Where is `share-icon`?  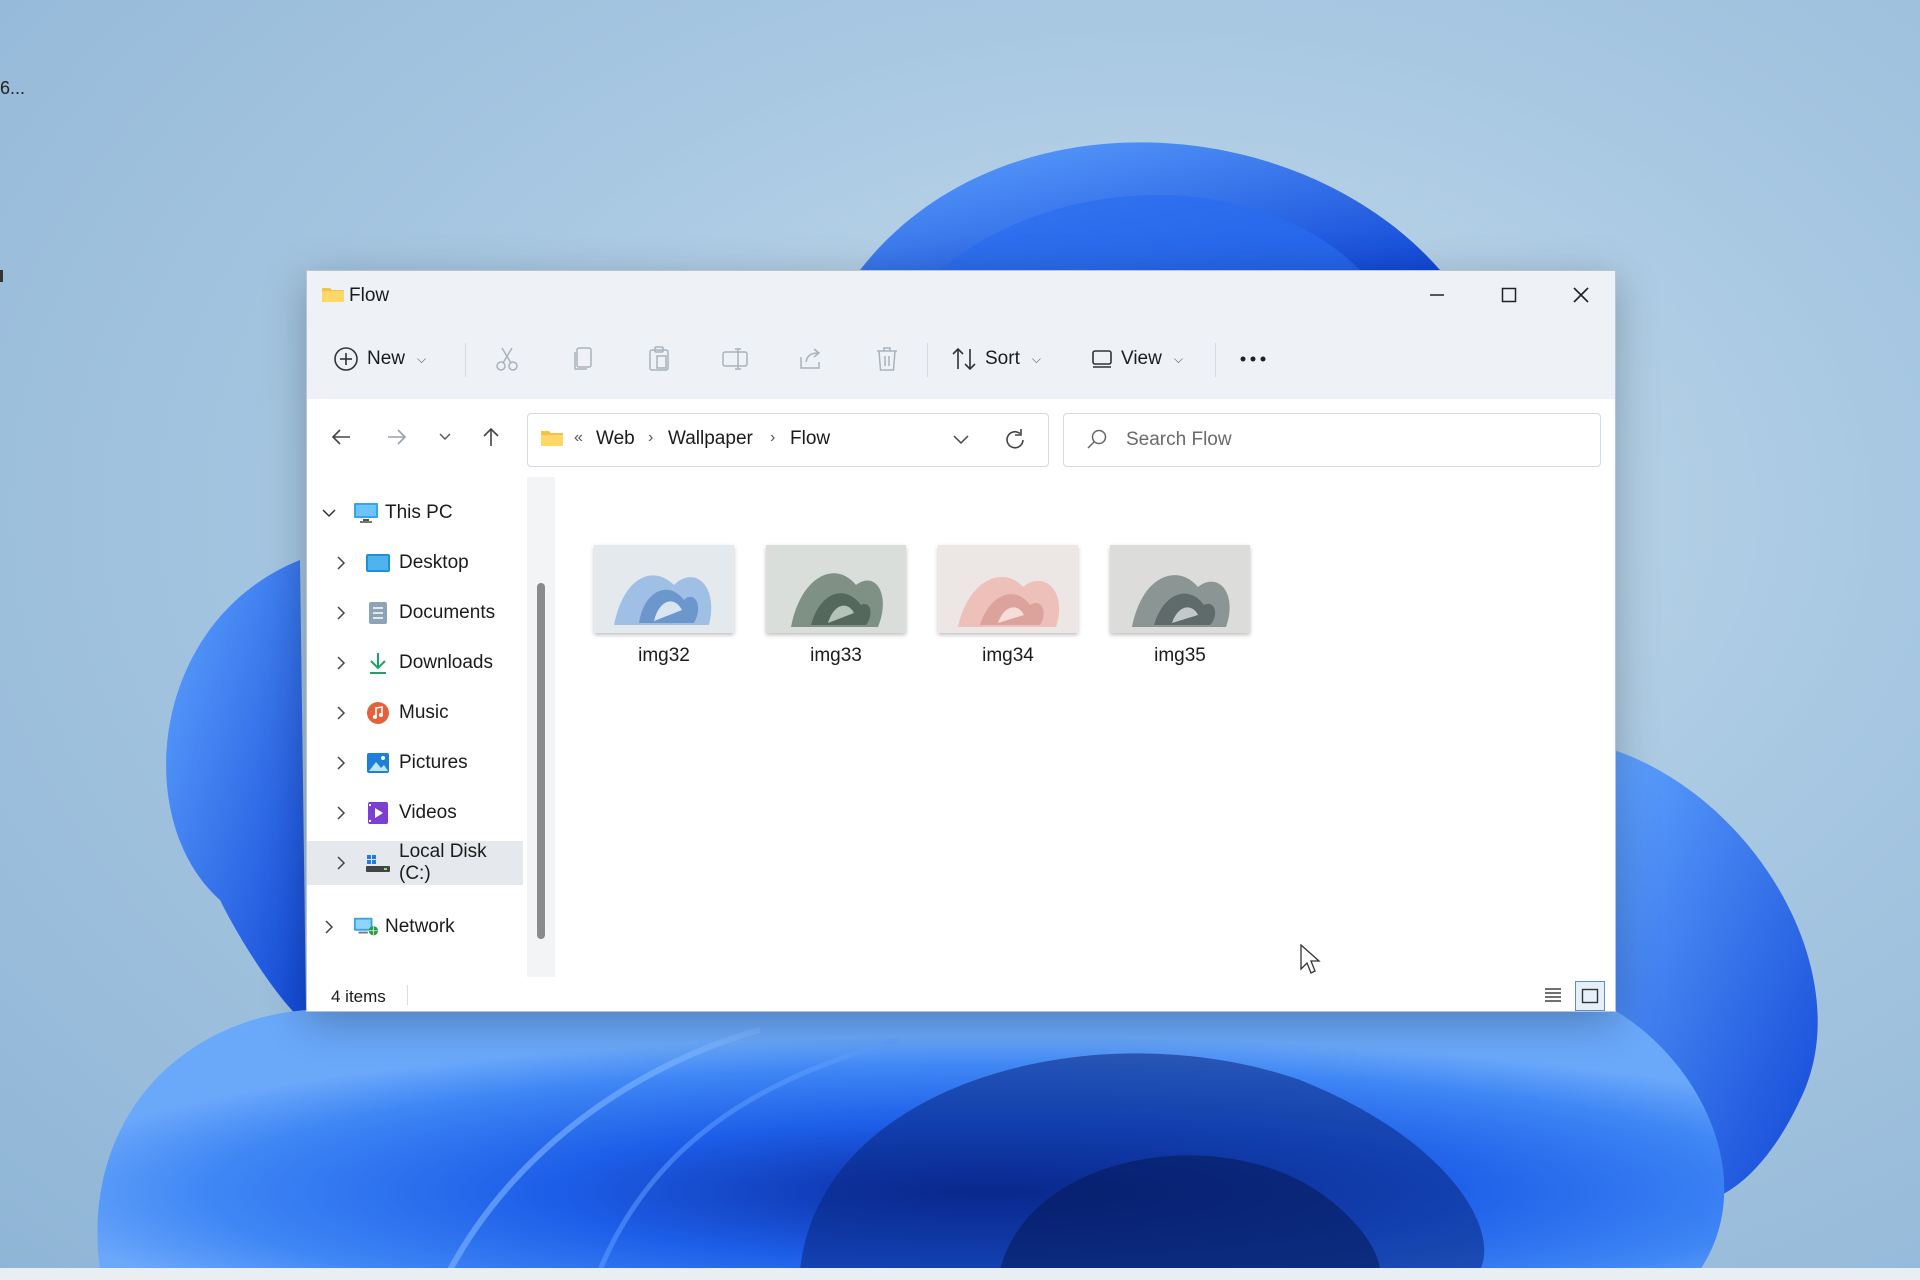
share-icon is located at coordinates (810, 358).